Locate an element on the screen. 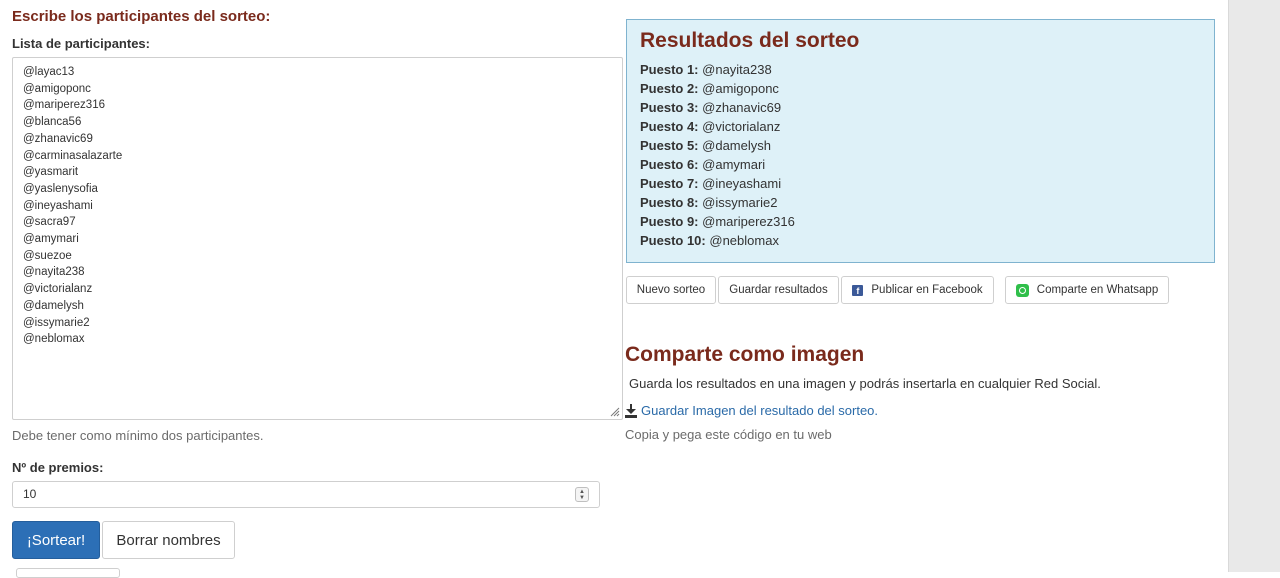 The height and width of the screenshot is (578, 1280). save-image-link-label: Guardar Imagen del resultado del sorteo. is located at coordinates (760, 410).